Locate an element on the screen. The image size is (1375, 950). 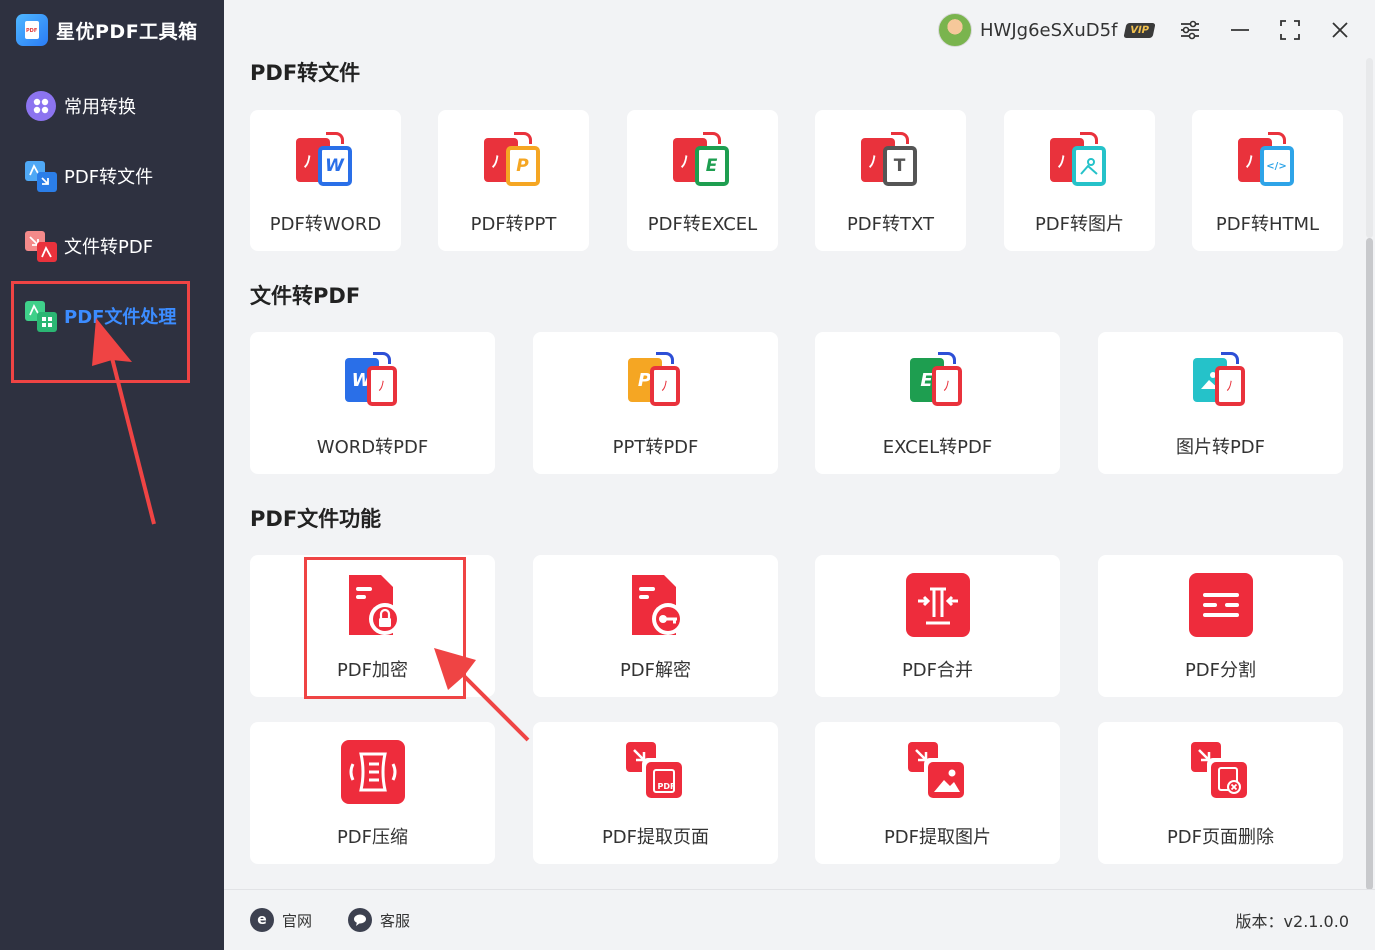
pdf-to-excel-icon: ﾉ E is located at coordinates (702, 162).